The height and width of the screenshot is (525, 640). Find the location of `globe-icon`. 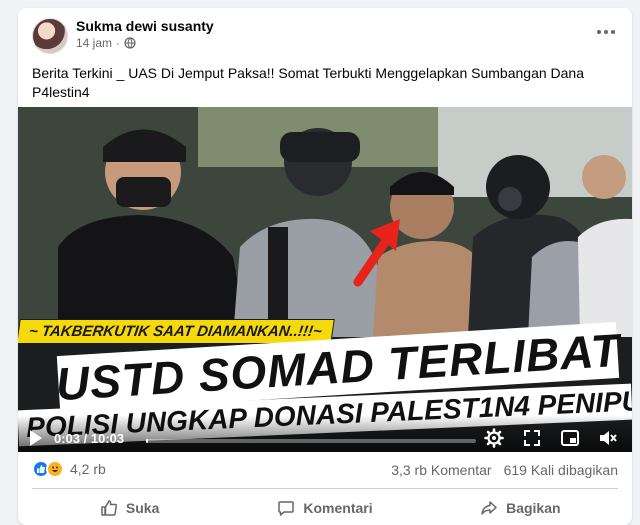

globe-icon is located at coordinates (130, 43).